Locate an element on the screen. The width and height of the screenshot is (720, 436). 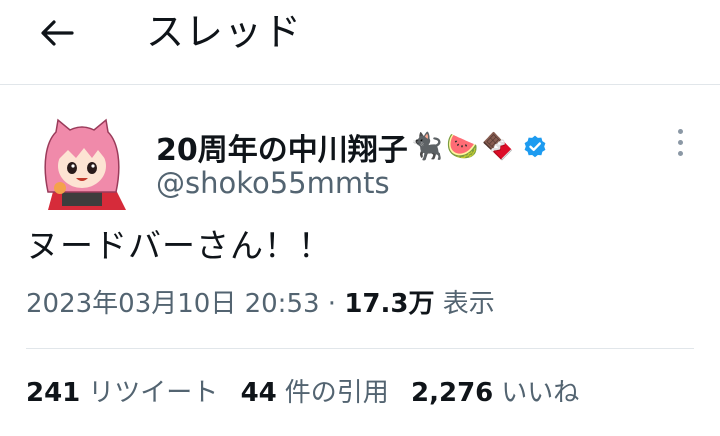
chocolate-icon: 🍫 is located at coordinates (497, 147).